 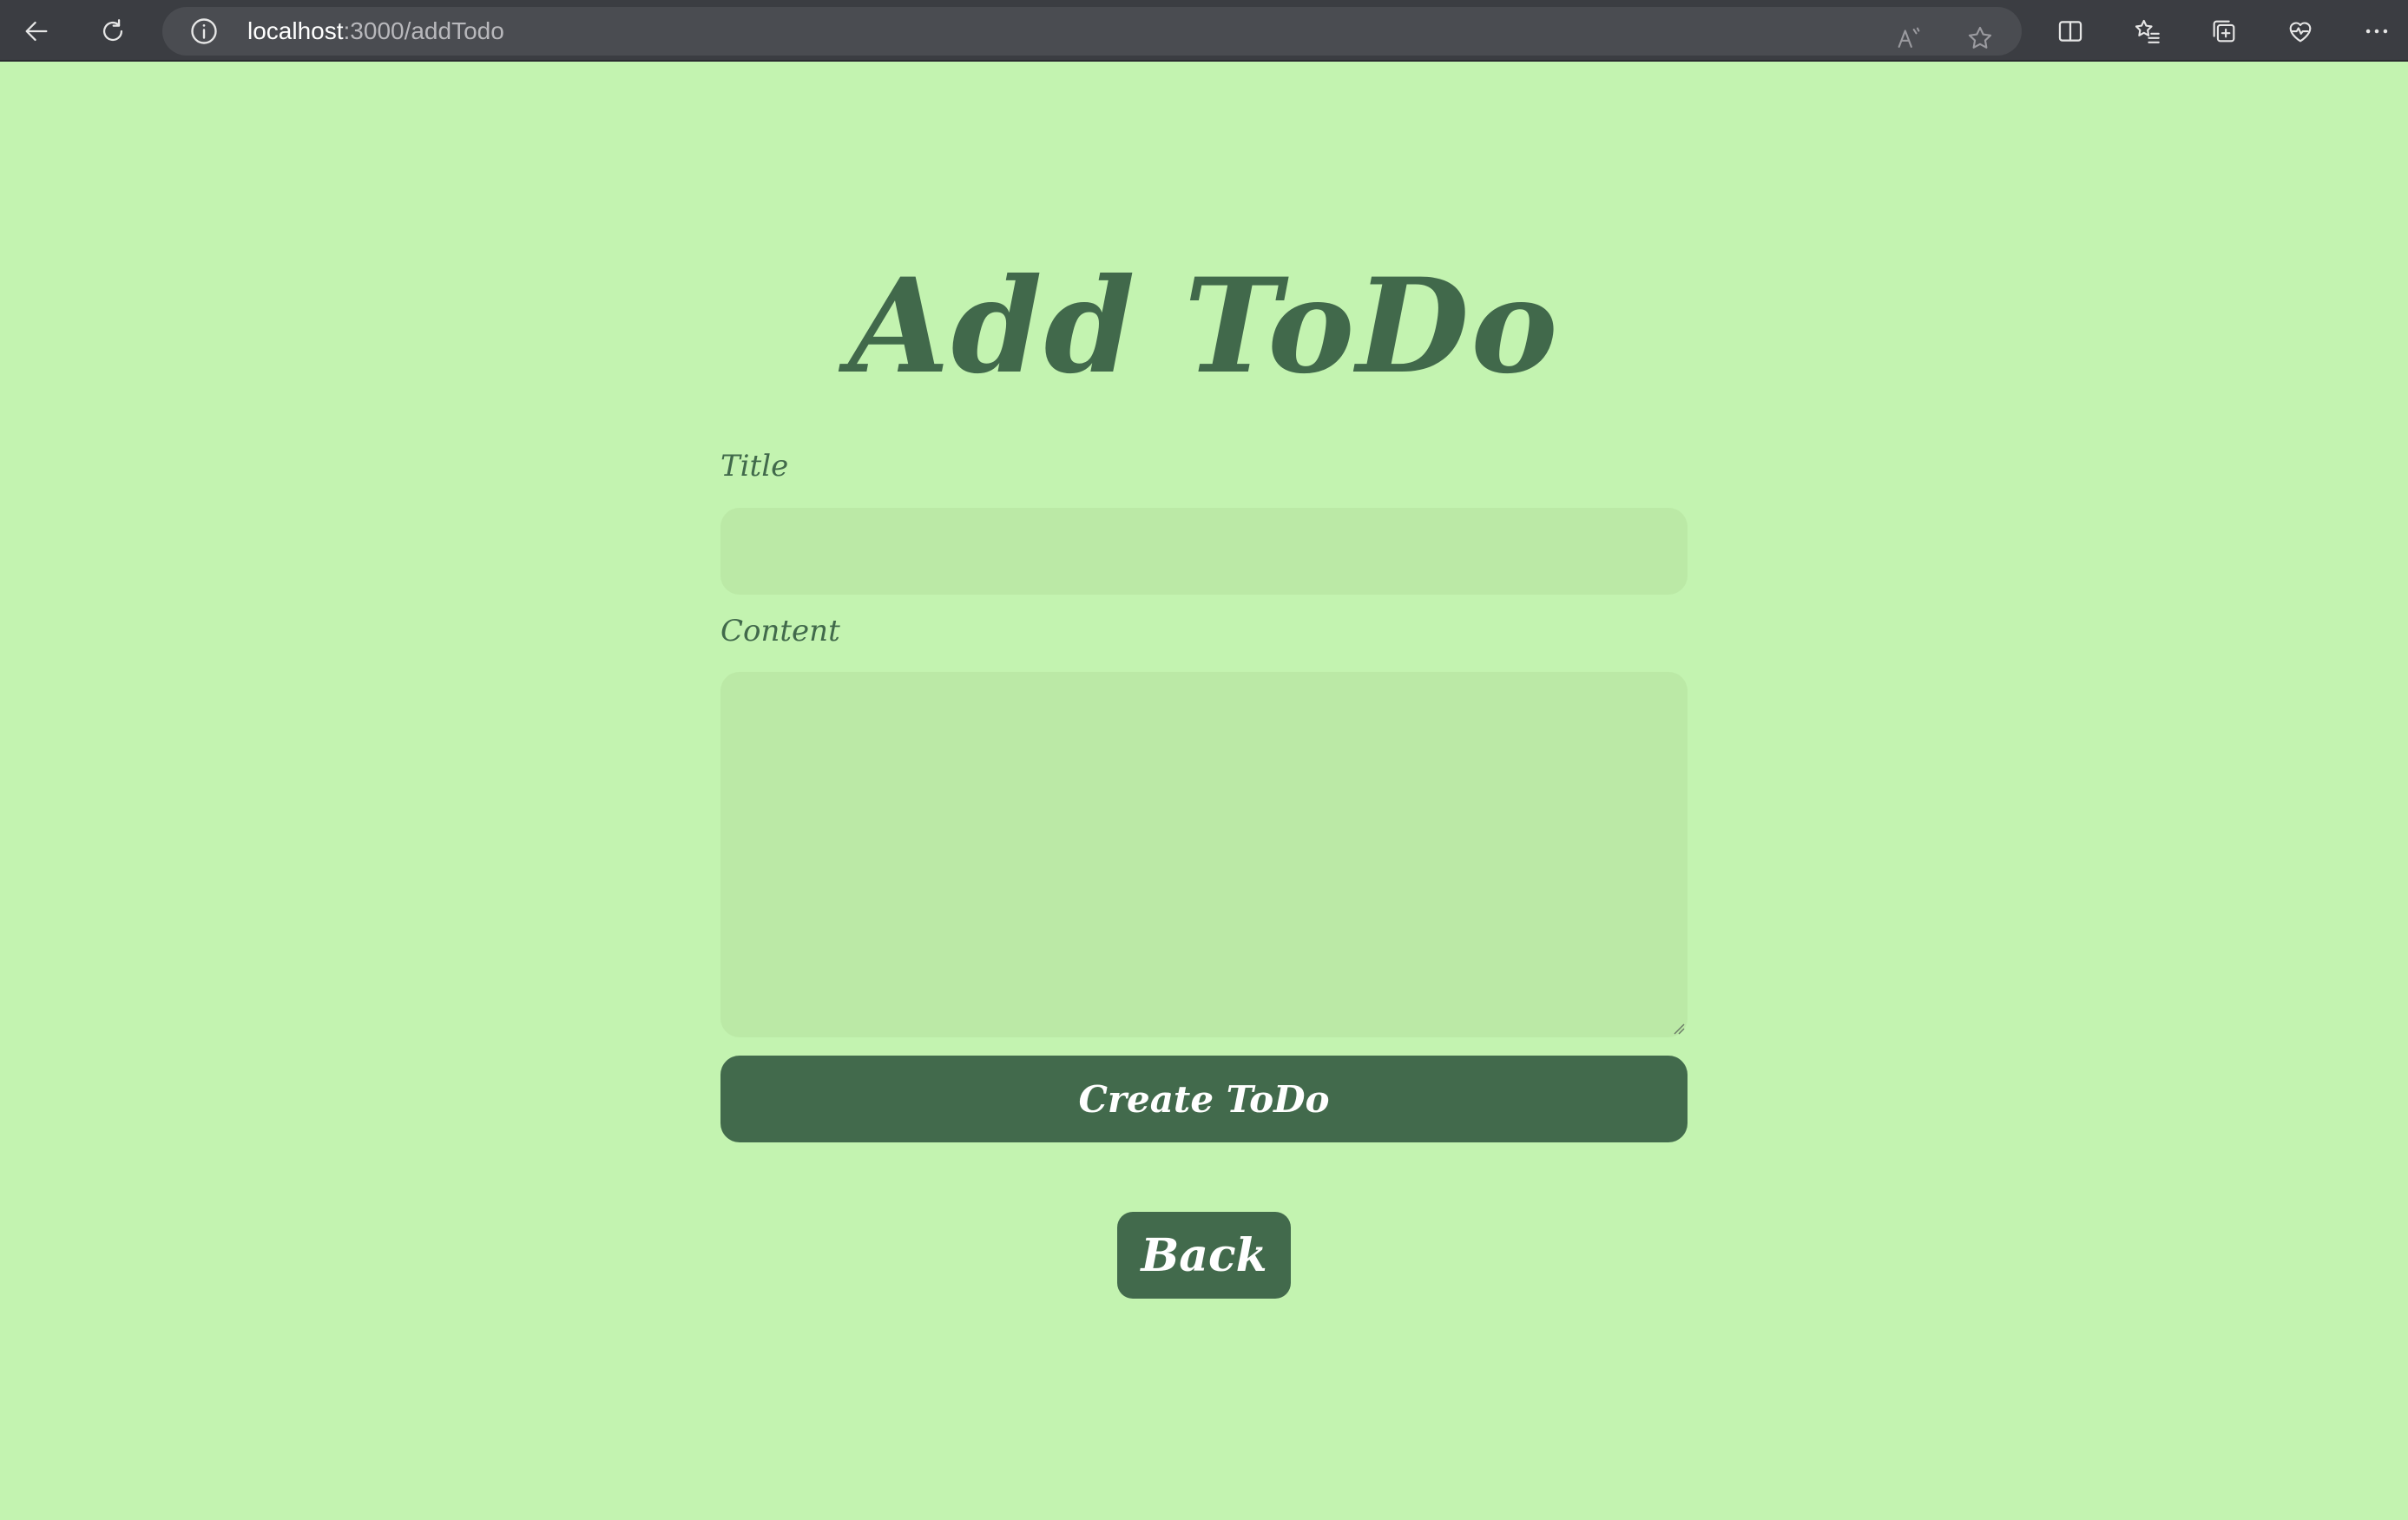 I want to click on create-todo-button: Create ToDo, so click(x=1204, y=1099).